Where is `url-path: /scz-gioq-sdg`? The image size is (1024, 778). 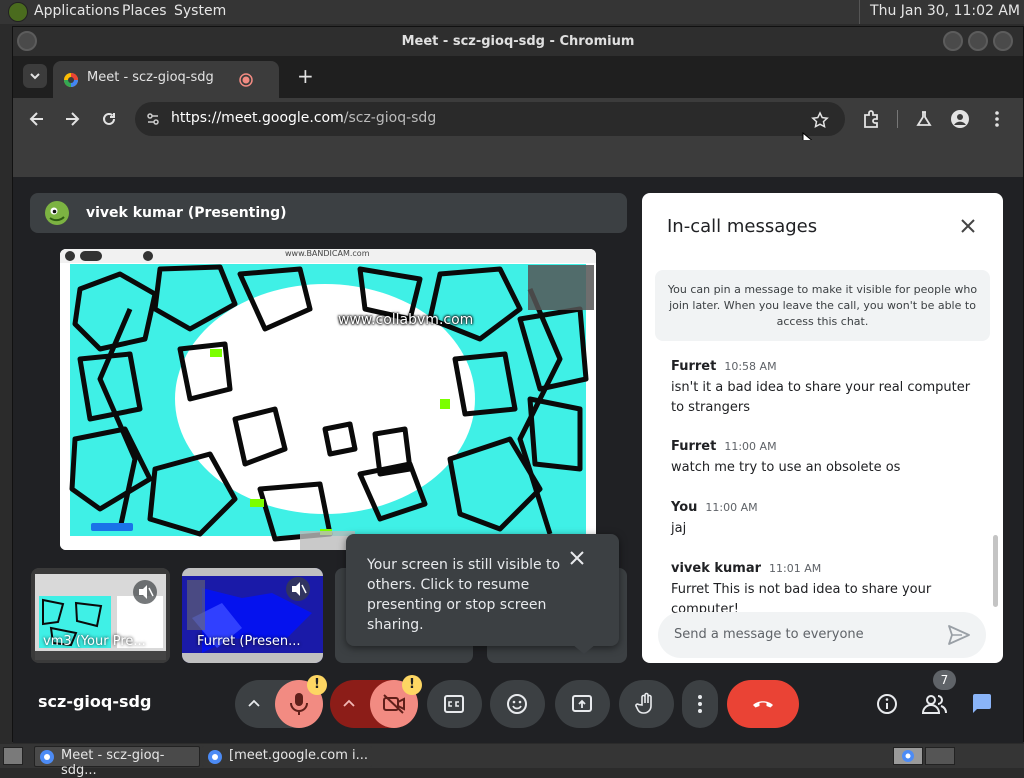
url-path: /scz-gioq-sdg is located at coordinates (390, 118).